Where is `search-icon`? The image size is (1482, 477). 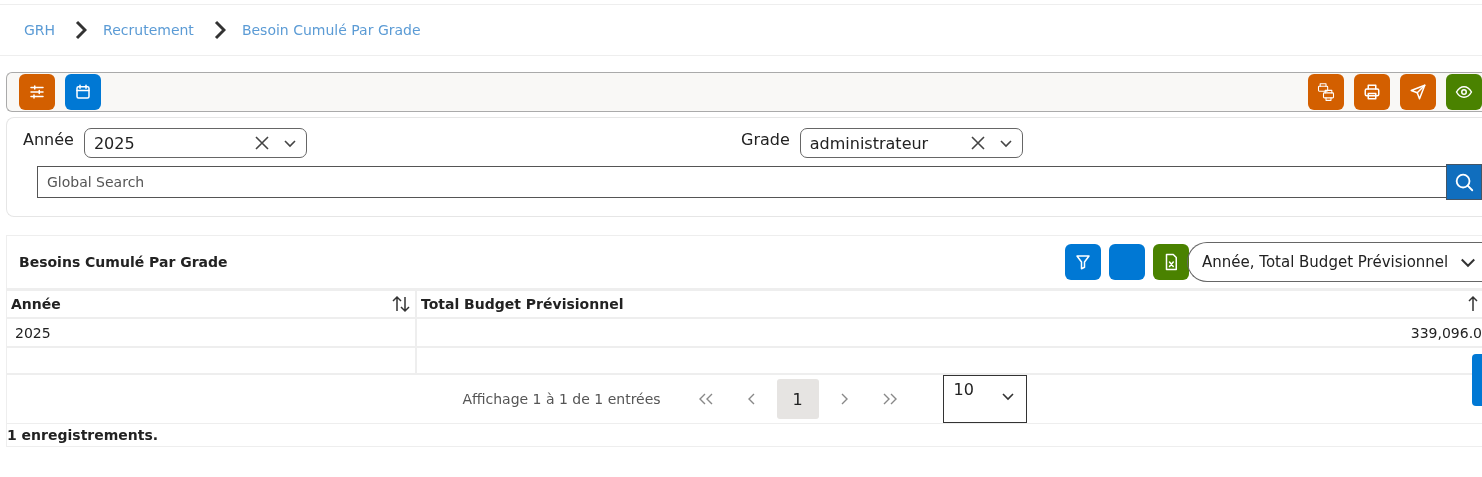 search-icon is located at coordinates (1464, 182).